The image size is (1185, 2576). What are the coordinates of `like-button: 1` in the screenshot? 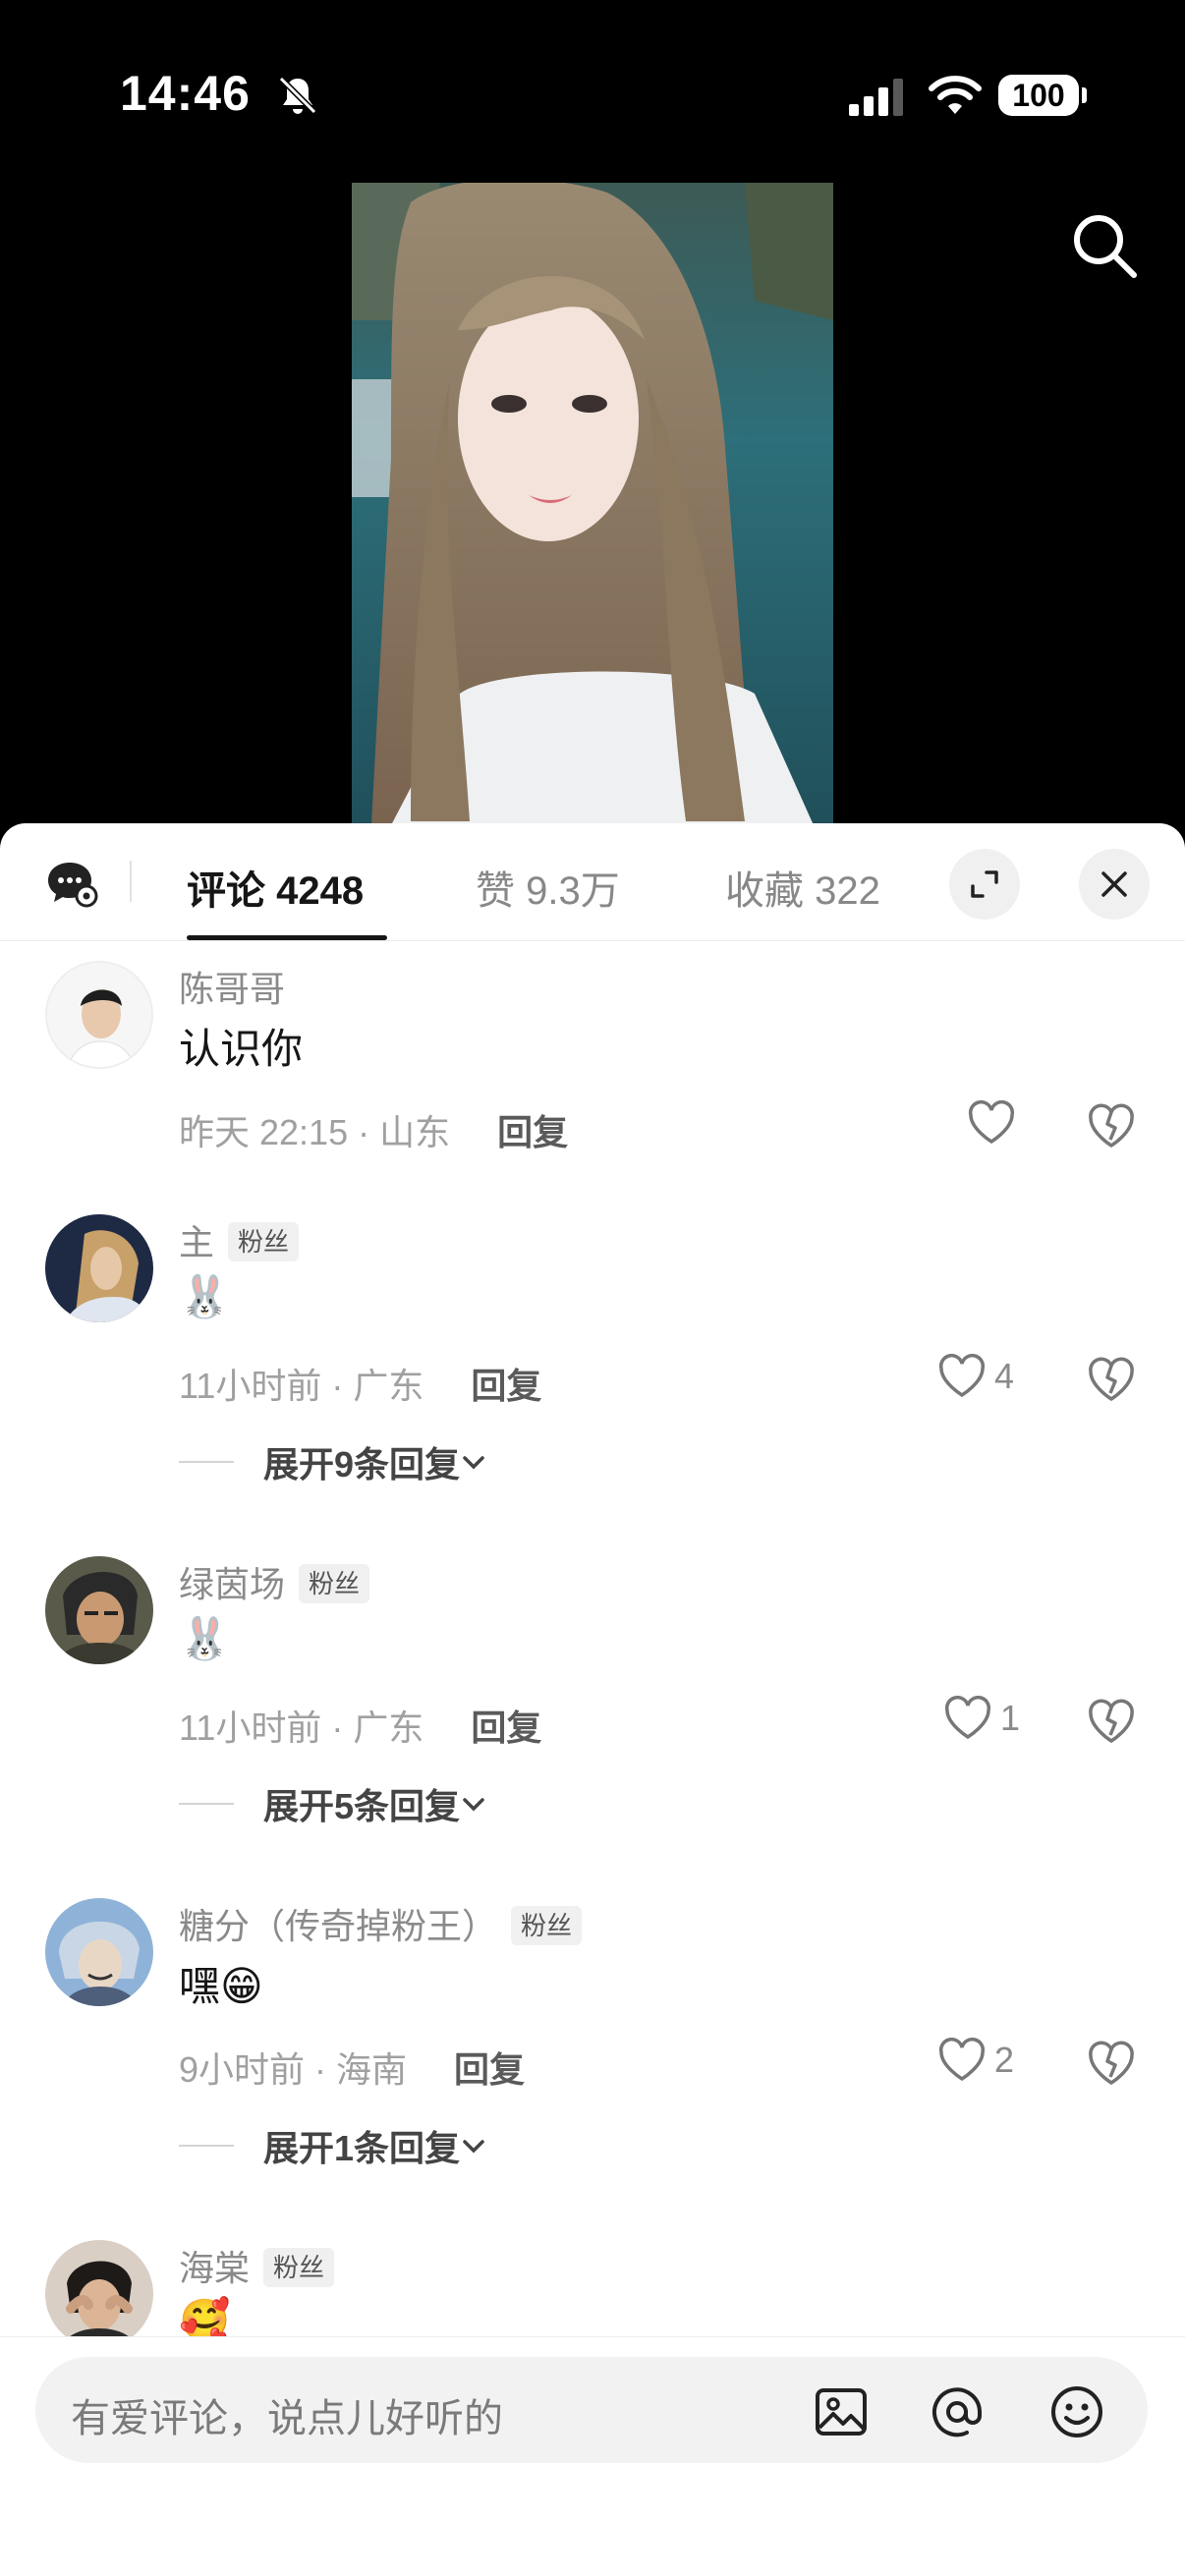 It's located at (982, 1718).